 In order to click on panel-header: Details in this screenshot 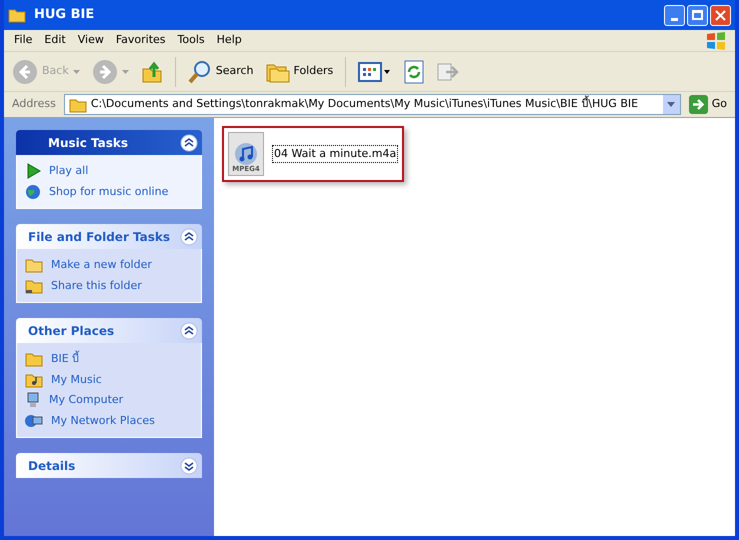, I will do `click(109, 465)`.